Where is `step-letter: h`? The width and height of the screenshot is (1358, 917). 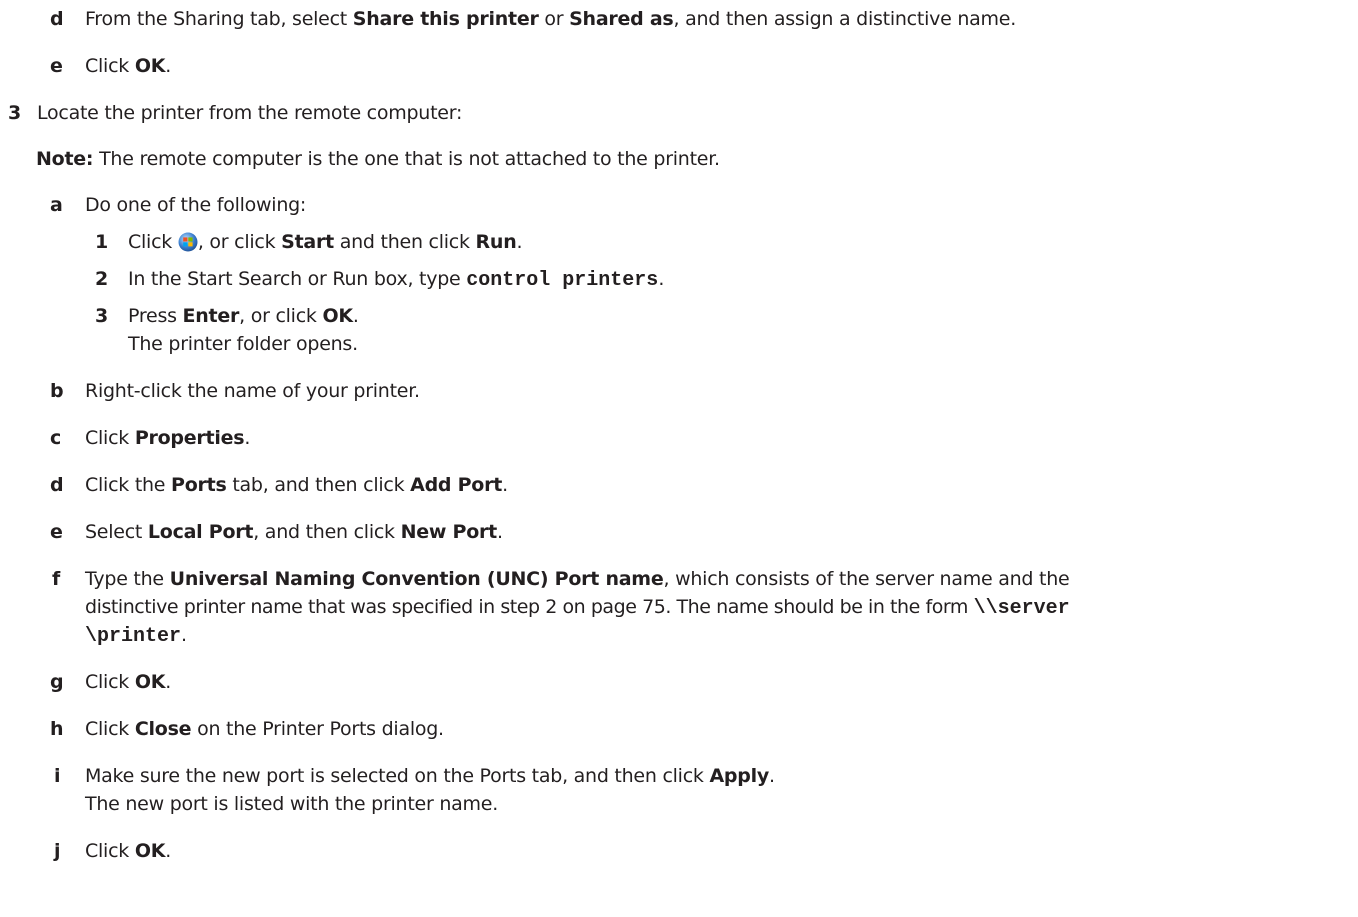
step-letter: h is located at coordinates (57, 729).